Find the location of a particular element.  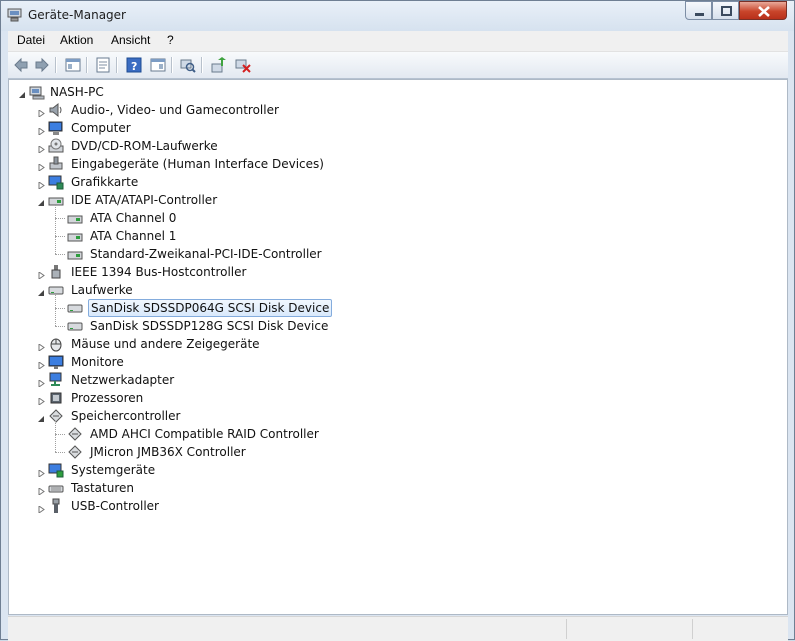

tree-category-label: Audio-, Video- und Gamecontroller is located at coordinates (175, 110).